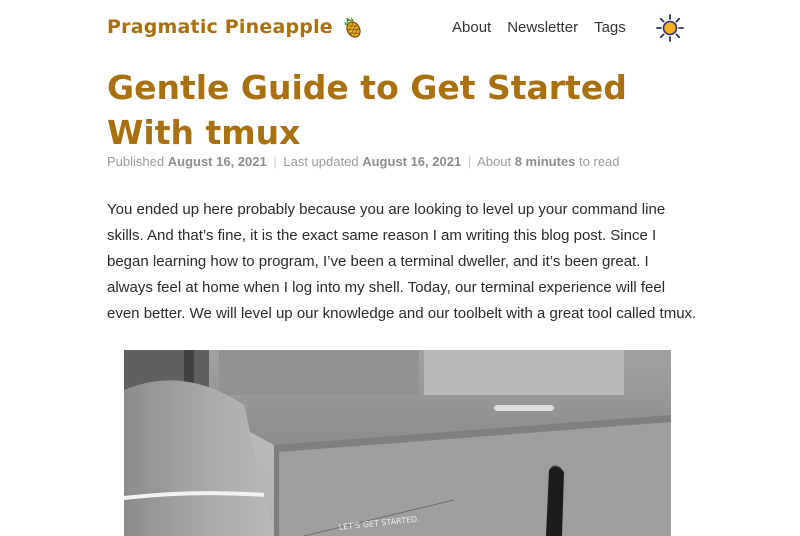  Describe the element at coordinates (494, 161) in the screenshot. I see `about-label: About` at that location.